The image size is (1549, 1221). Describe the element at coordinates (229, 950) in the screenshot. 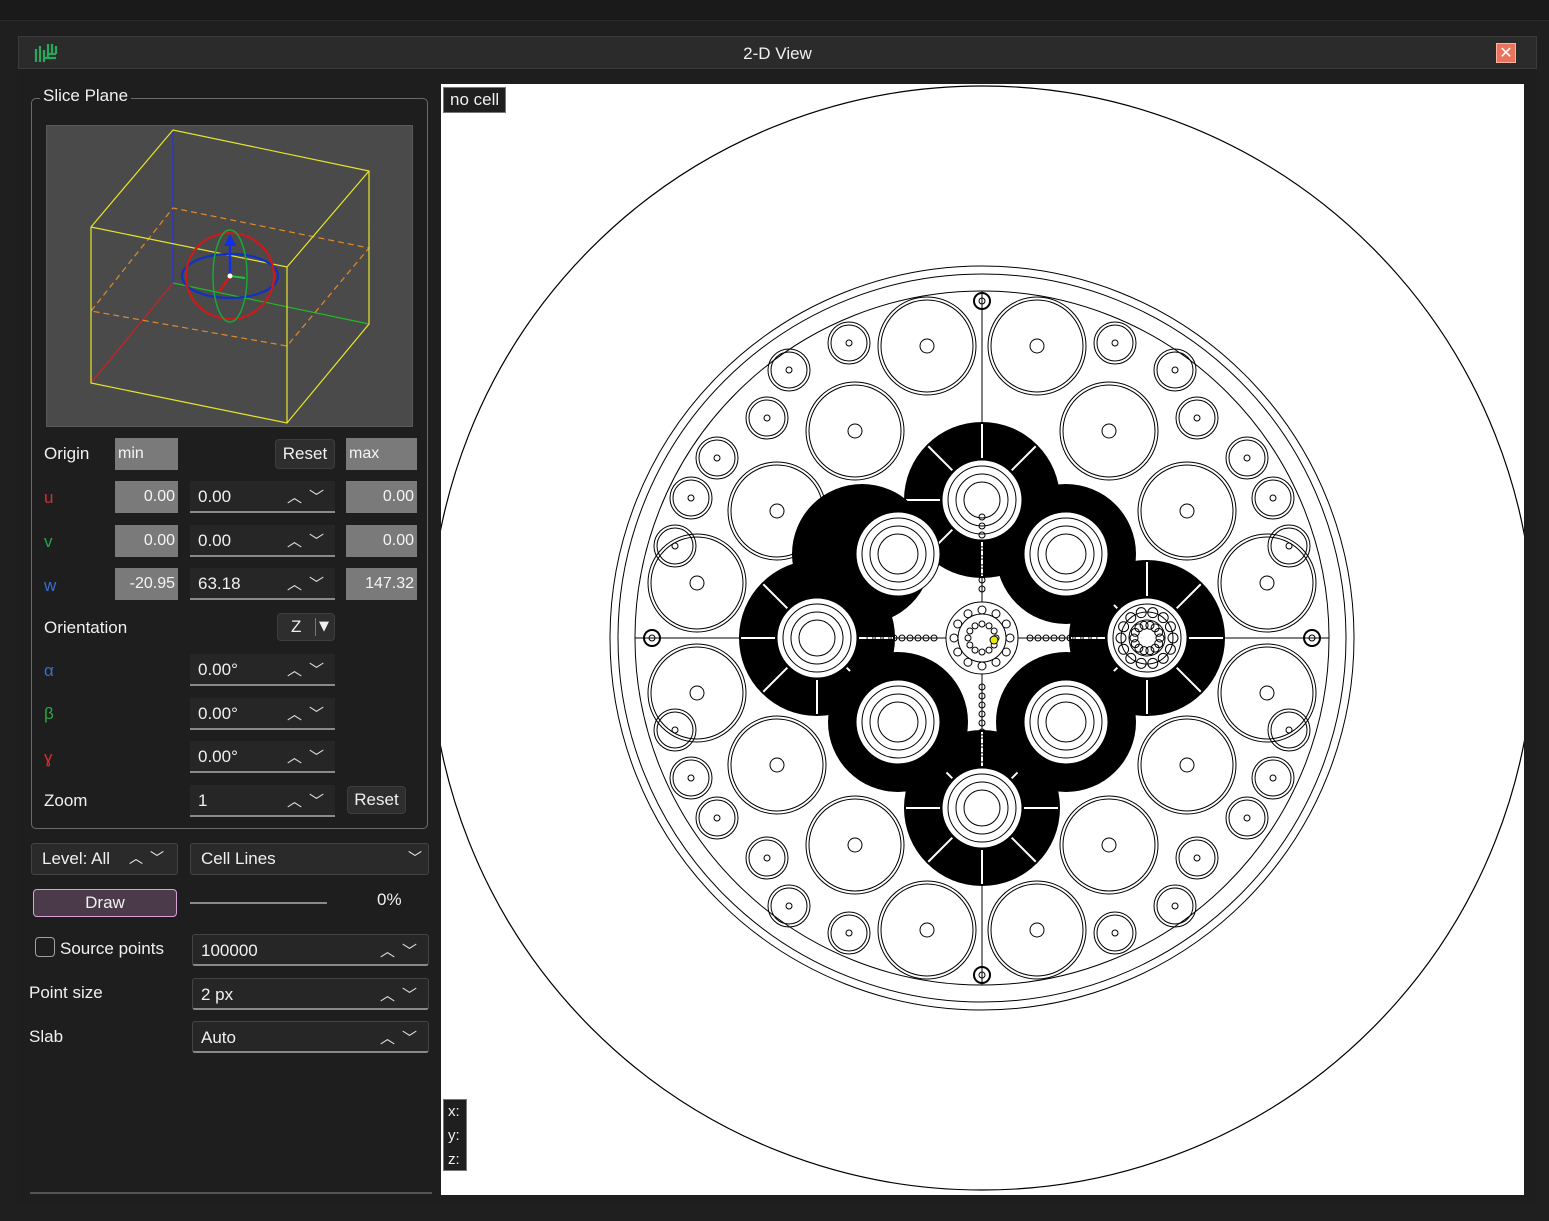

I see `source-points-value: 100000` at that location.